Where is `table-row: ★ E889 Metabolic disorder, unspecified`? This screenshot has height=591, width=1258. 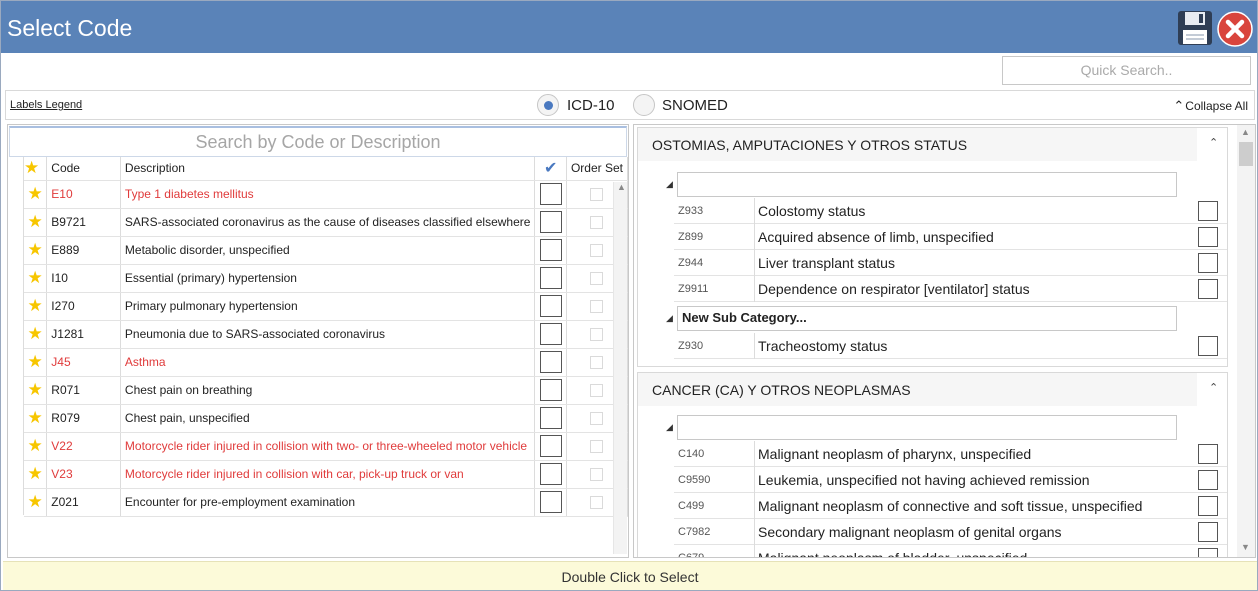
table-row: ★ E889 Metabolic disorder, unspecified is located at coordinates (326, 250).